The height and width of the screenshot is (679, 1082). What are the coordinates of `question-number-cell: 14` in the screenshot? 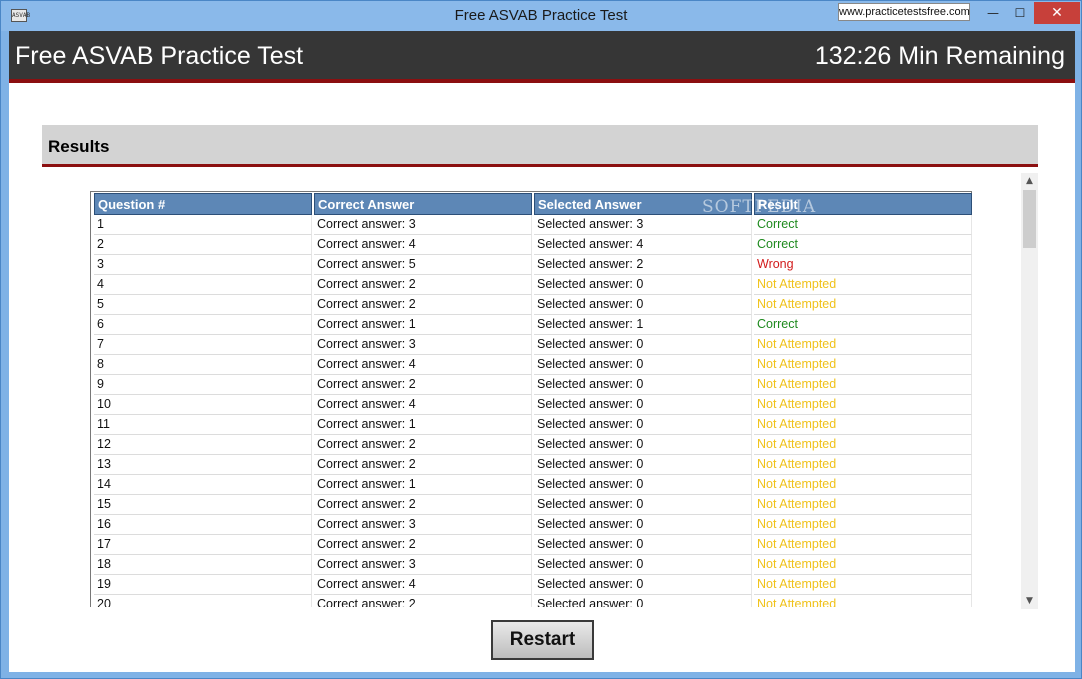 It's located at (203, 485).